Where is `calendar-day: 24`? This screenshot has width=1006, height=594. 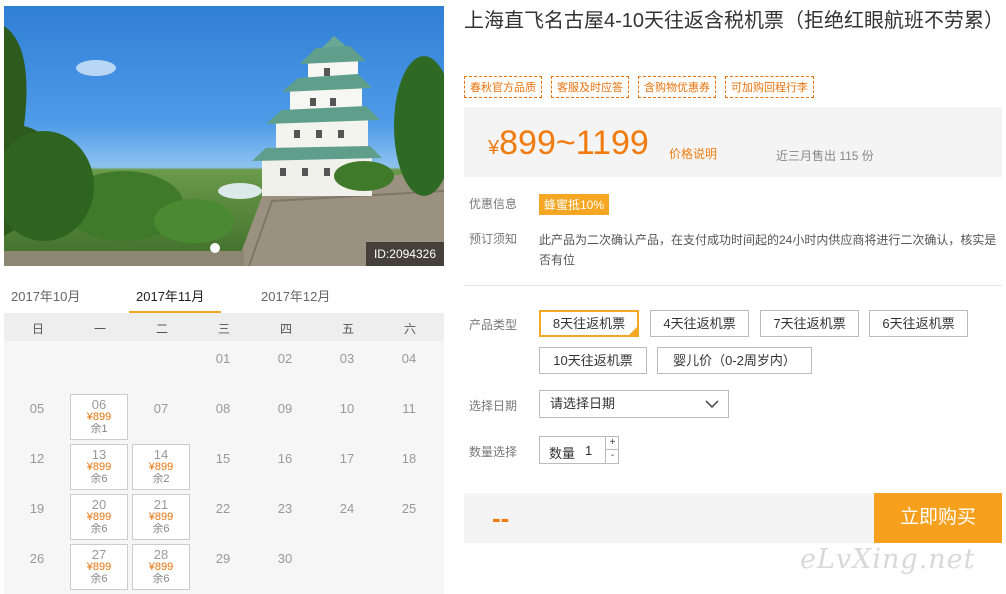
calendar-day: 24 is located at coordinates (347, 508).